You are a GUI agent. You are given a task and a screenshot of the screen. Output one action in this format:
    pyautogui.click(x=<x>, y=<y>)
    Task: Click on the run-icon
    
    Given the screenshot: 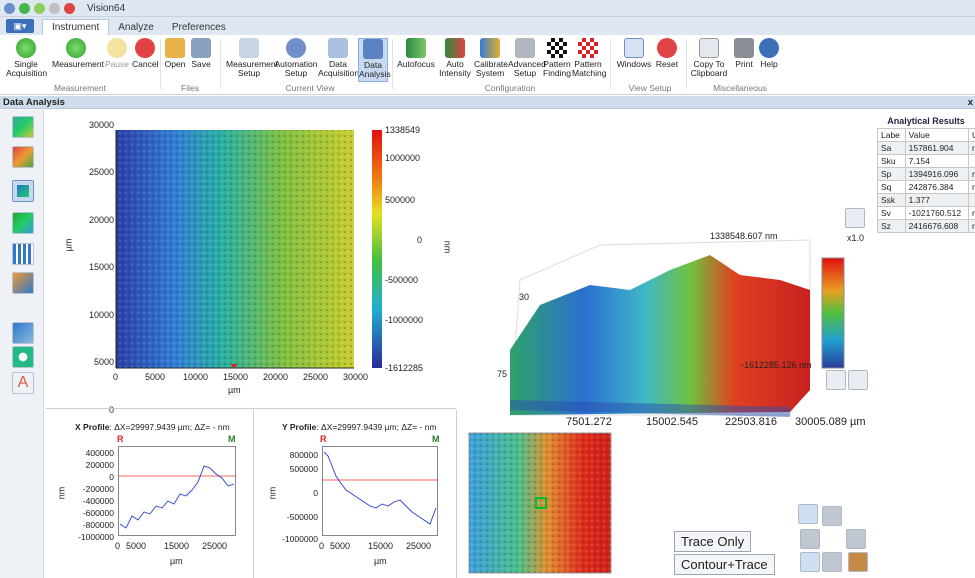 What is the action you would take?
    pyautogui.click(x=24, y=8)
    